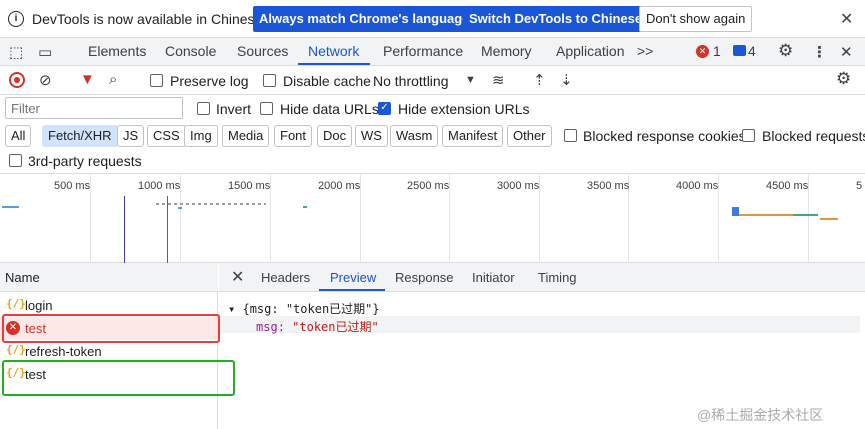 The width and height of the screenshot is (865, 429). What do you see at coordinates (190, 51) in the screenshot?
I see `tab-console: Console` at bounding box center [190, 51].